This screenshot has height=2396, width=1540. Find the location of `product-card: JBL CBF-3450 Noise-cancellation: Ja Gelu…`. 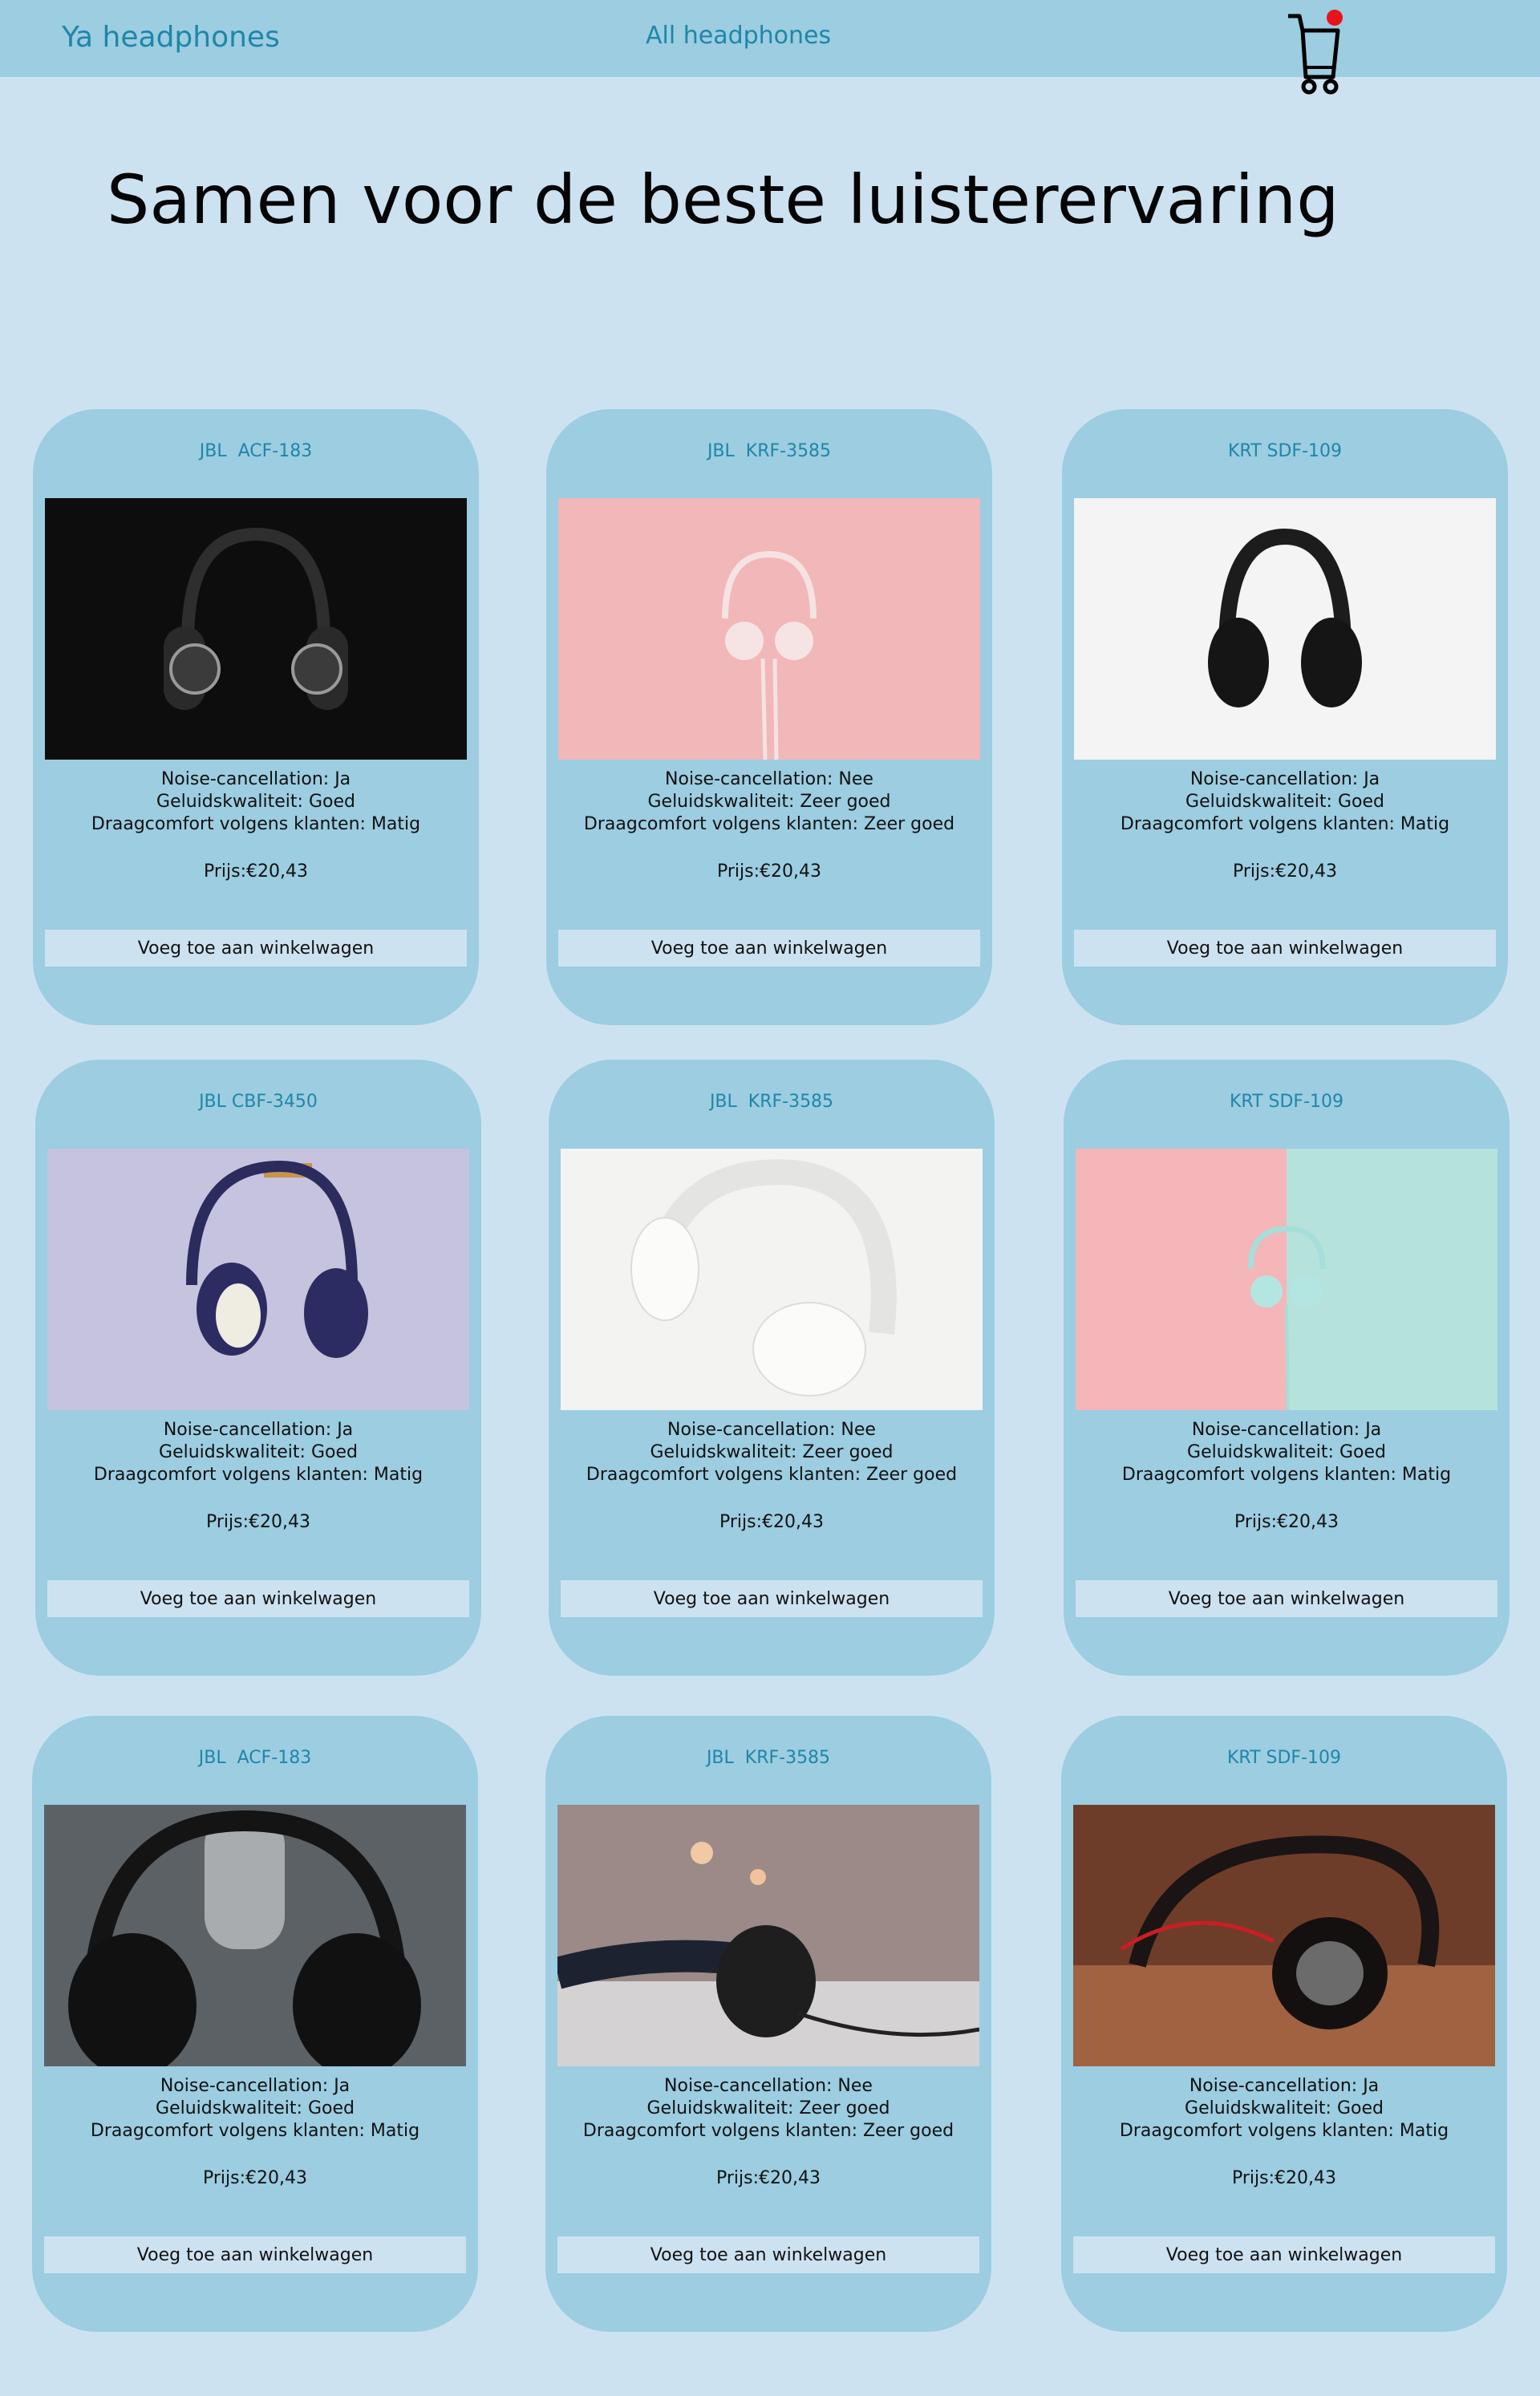

product-card: JBL CBF-3450 Noise-cancellation: Ja Gelu… is located at coordinates (258, 1368).